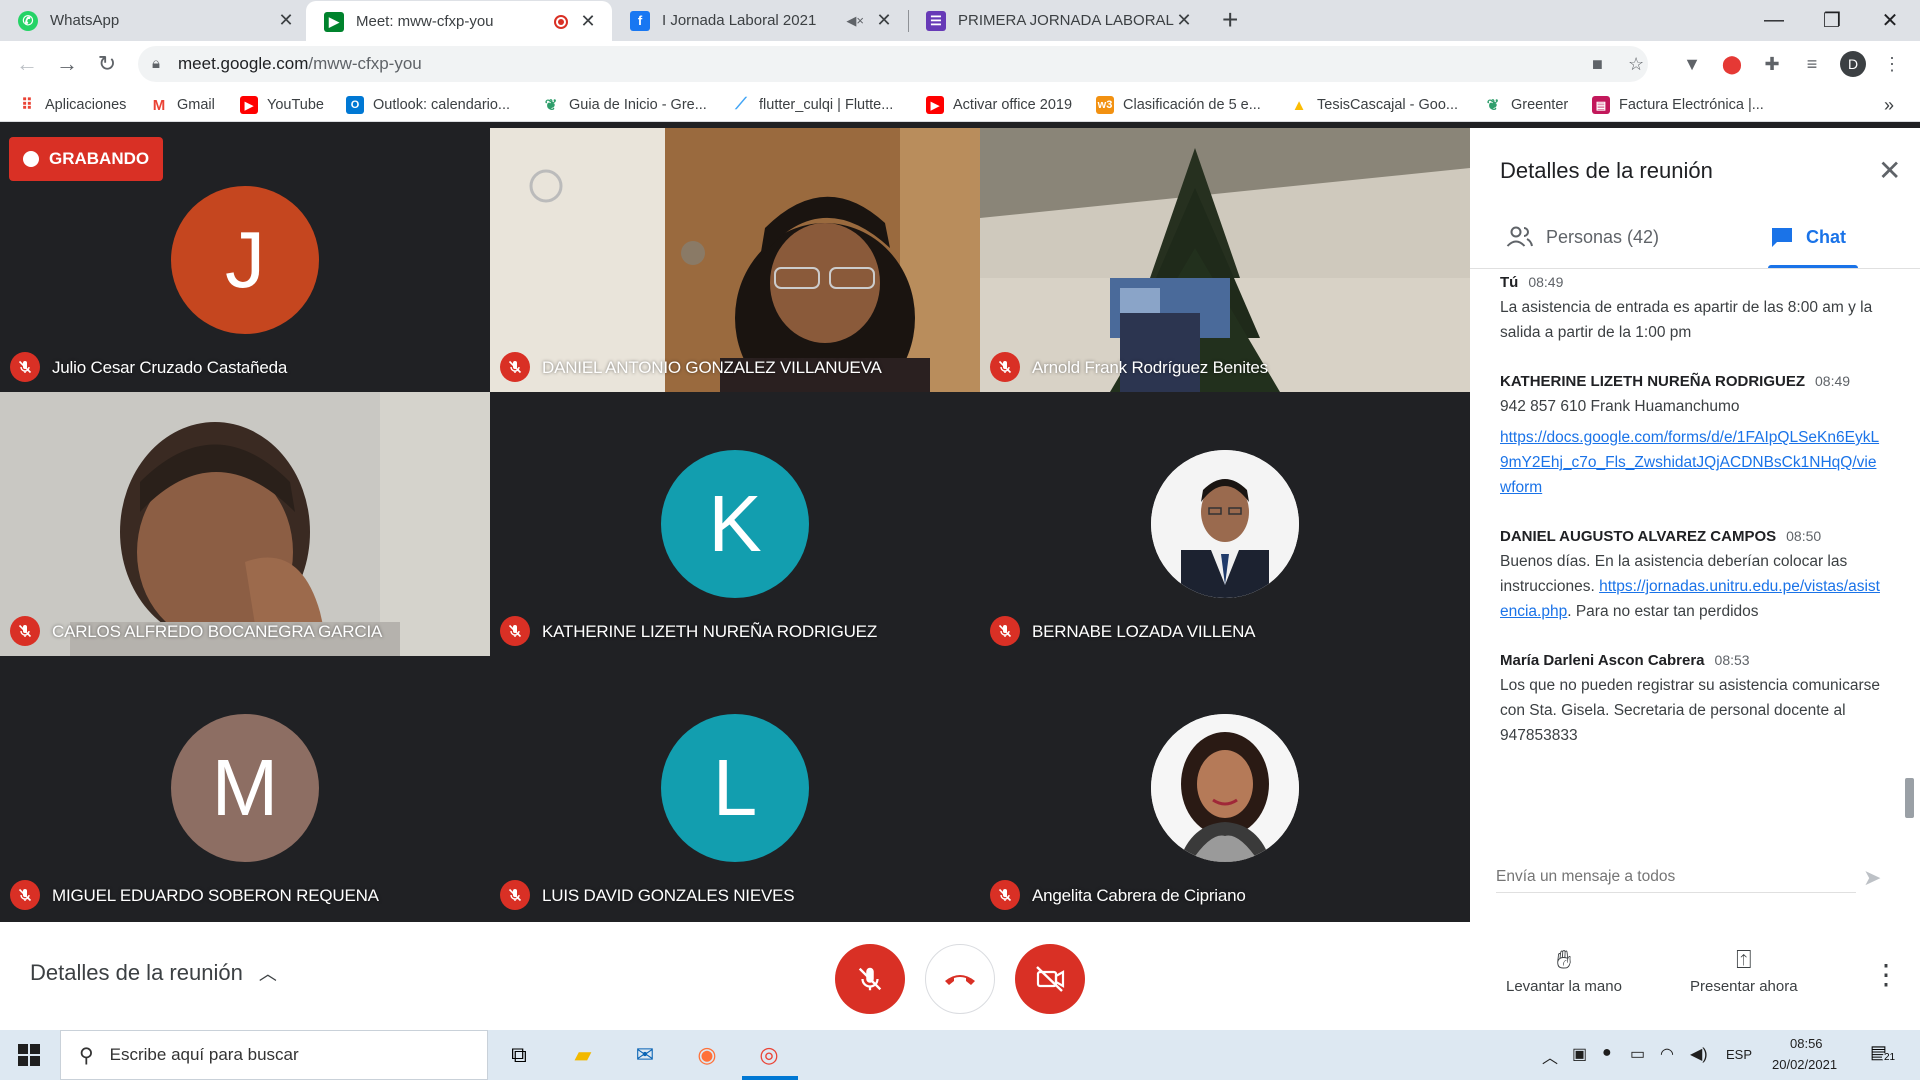 Image resolution: width=1920 pixels, height=1080 pixels. What do you see at coordinates (67, 64) in the screenshot?
I see `forward-button: →` at bounding box center [67, 64].